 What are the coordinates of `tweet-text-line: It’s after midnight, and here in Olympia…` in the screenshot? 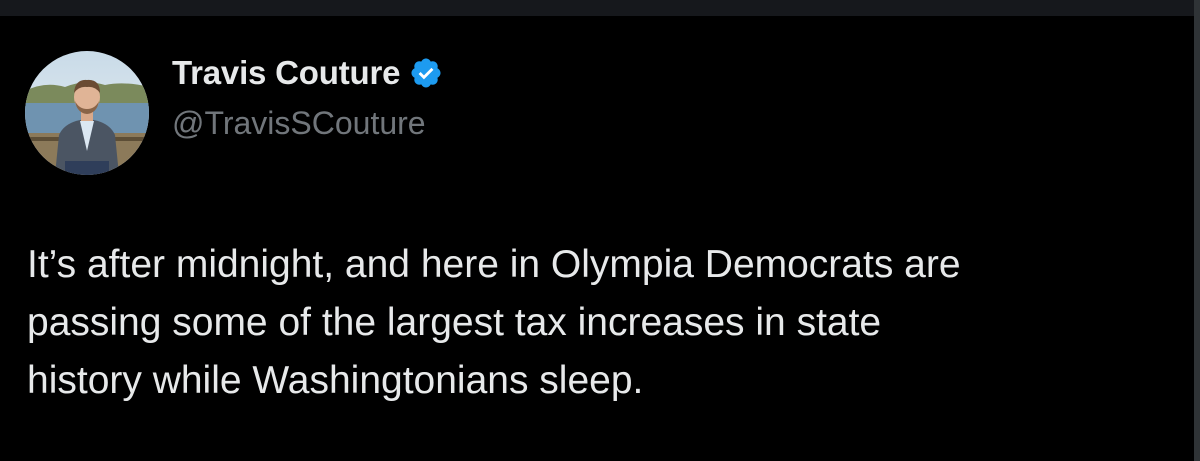 It's located at (494, 264).